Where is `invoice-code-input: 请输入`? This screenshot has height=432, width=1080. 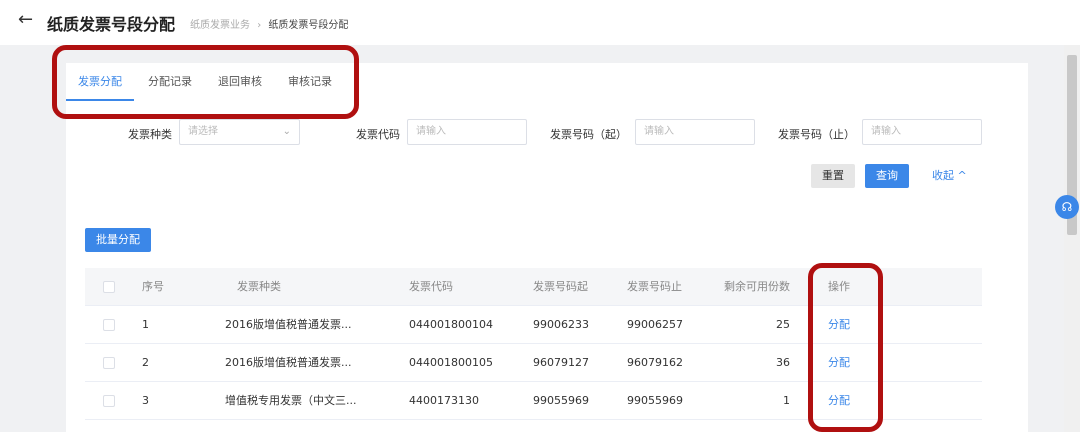
invoice-code-input: 请输入 is located at coordinates (467, 132).